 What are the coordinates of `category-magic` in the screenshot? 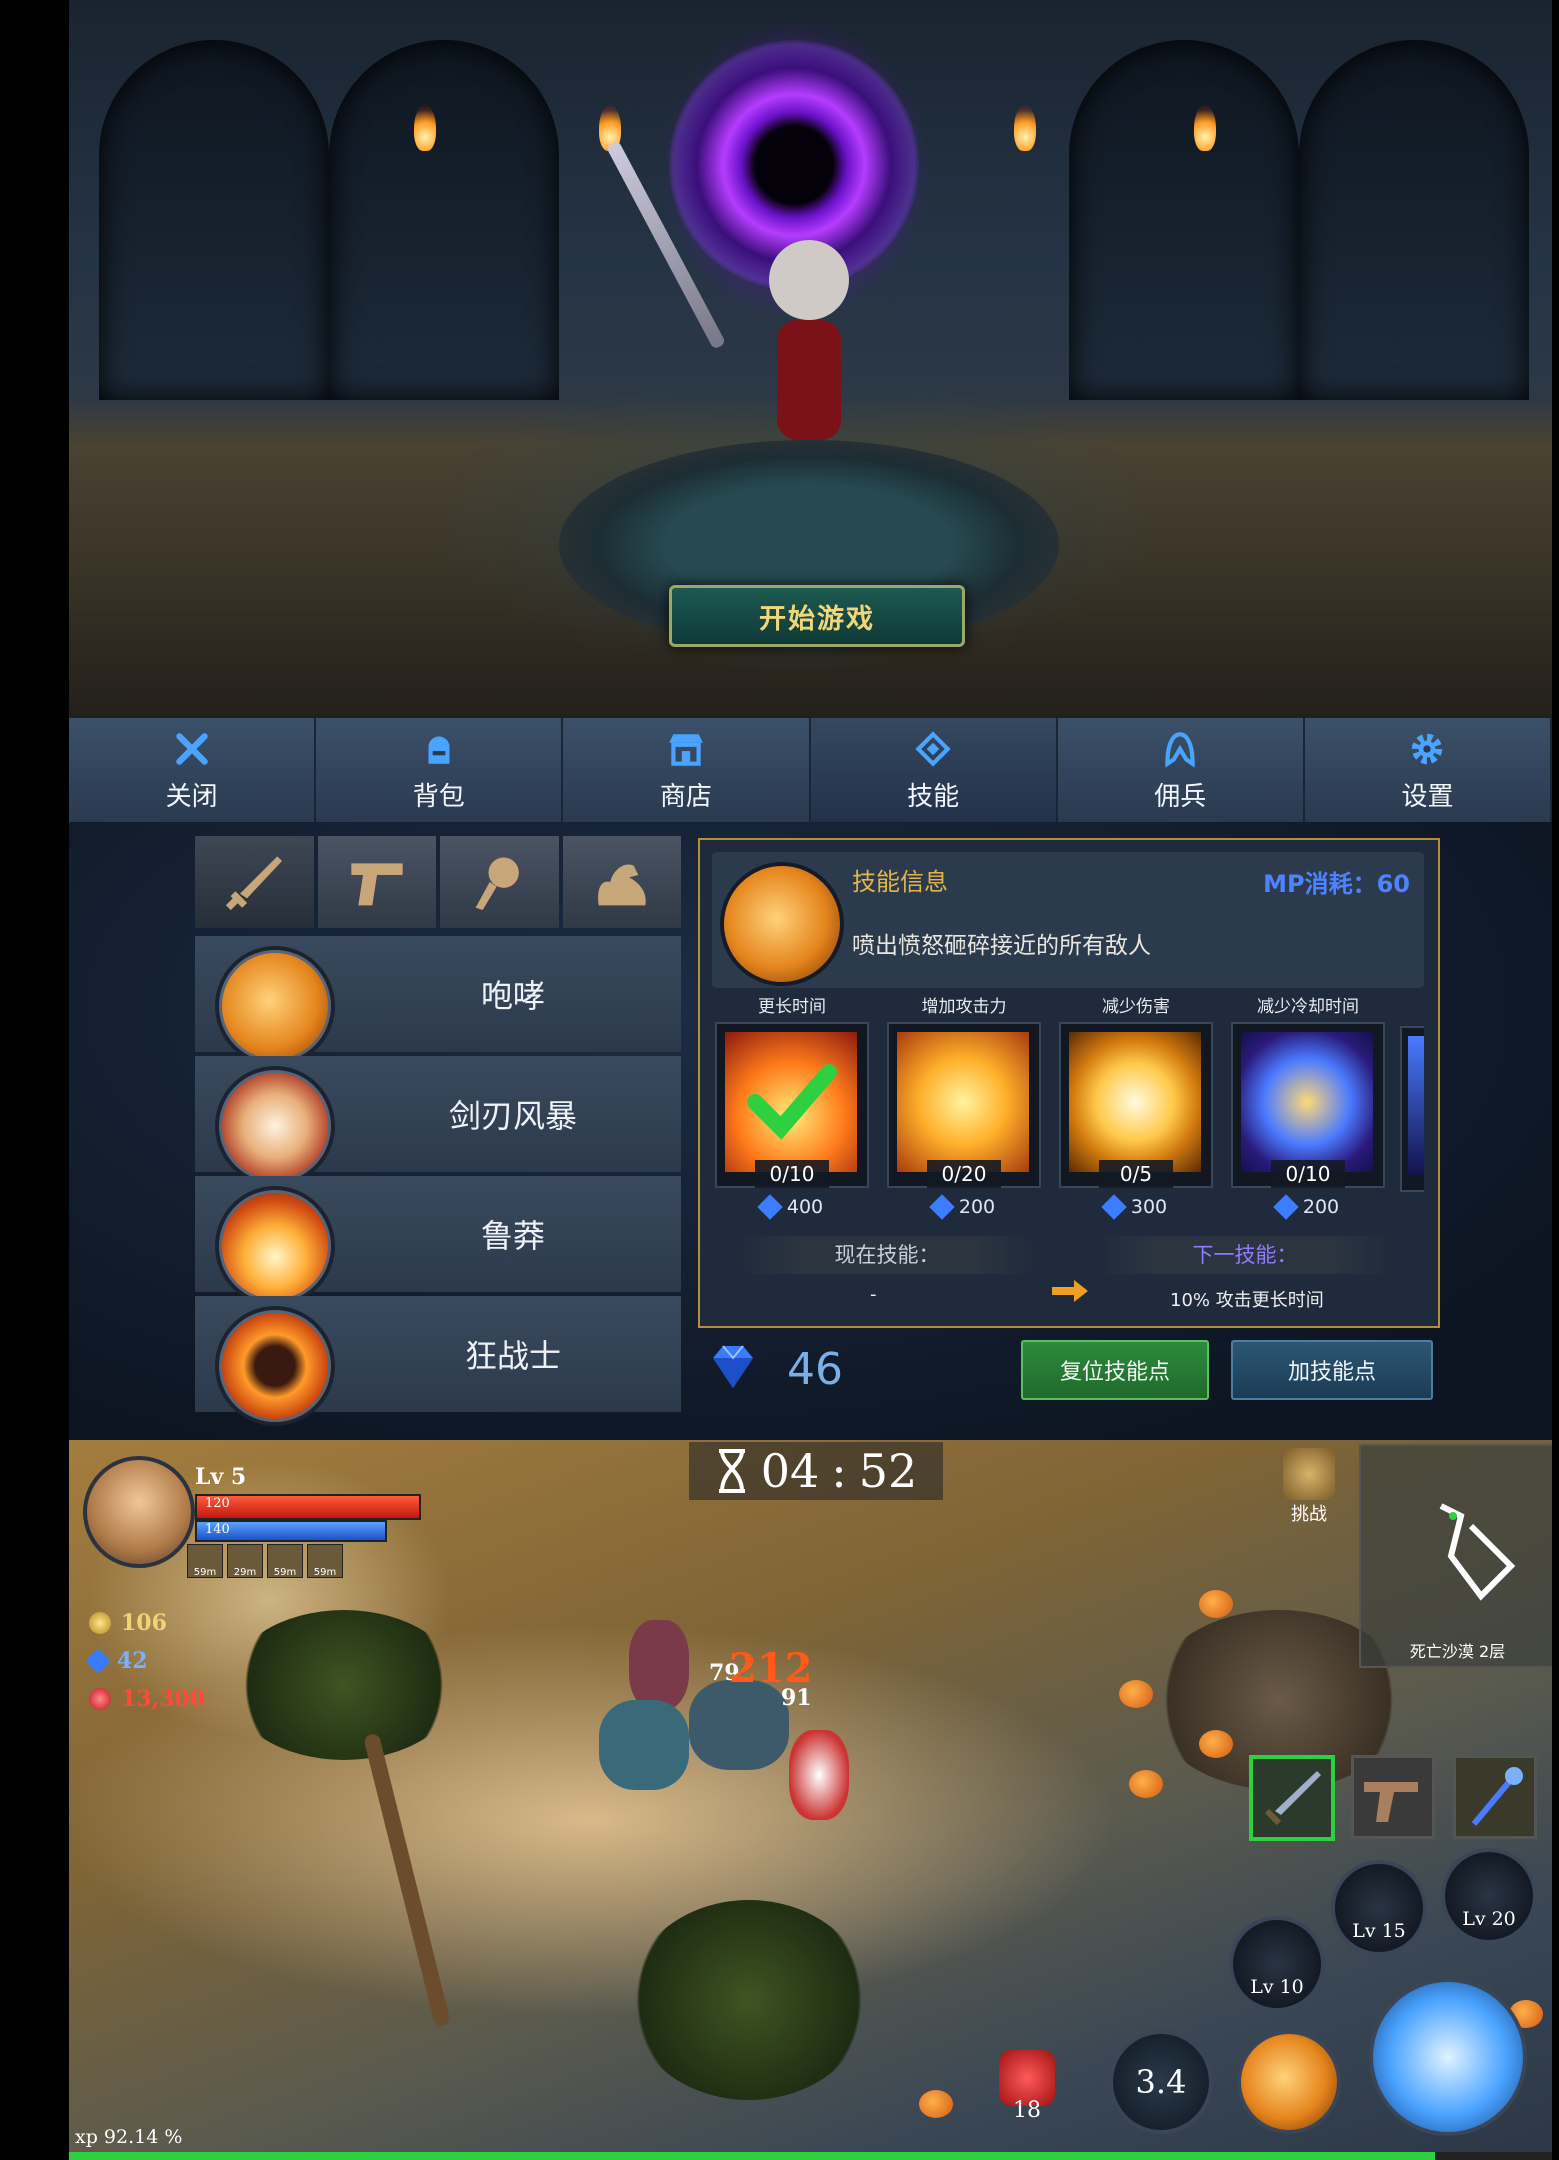 It's located at (499, 882).